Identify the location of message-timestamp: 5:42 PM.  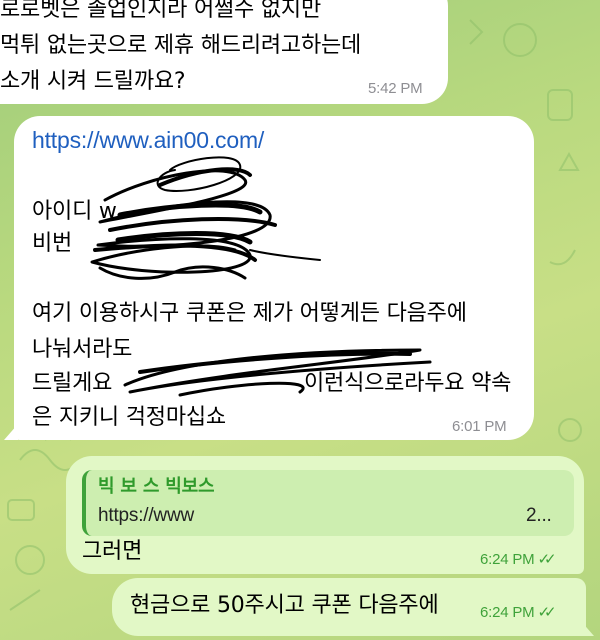
(395, 88).